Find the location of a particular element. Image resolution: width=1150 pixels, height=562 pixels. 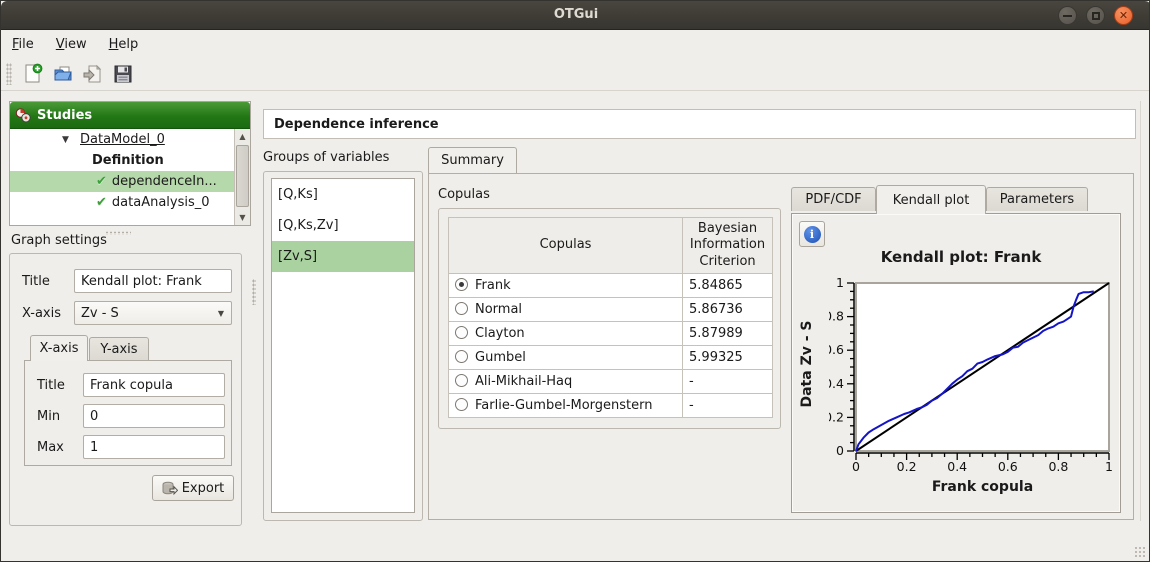

toolbar-drag-handle is located at coordinates (9, 73).